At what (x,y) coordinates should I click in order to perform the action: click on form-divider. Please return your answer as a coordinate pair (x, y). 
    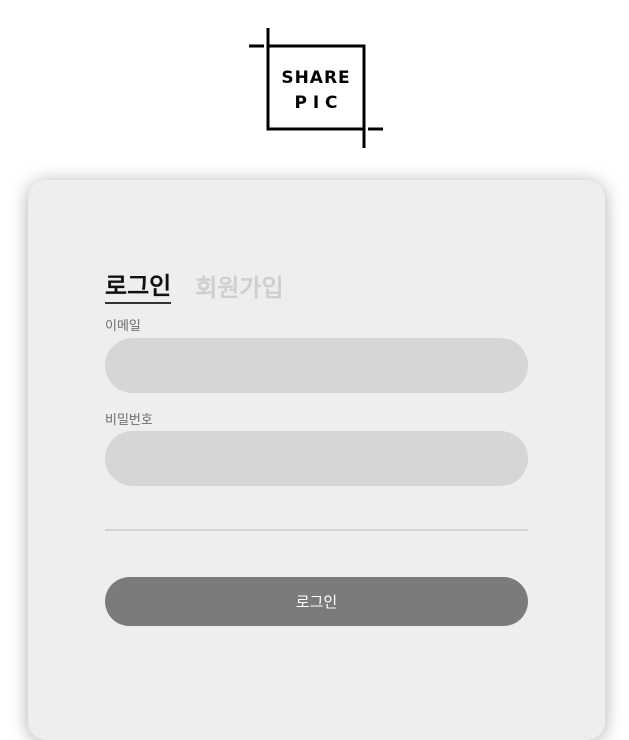
    Looking at the image, I should click on (316, 530).